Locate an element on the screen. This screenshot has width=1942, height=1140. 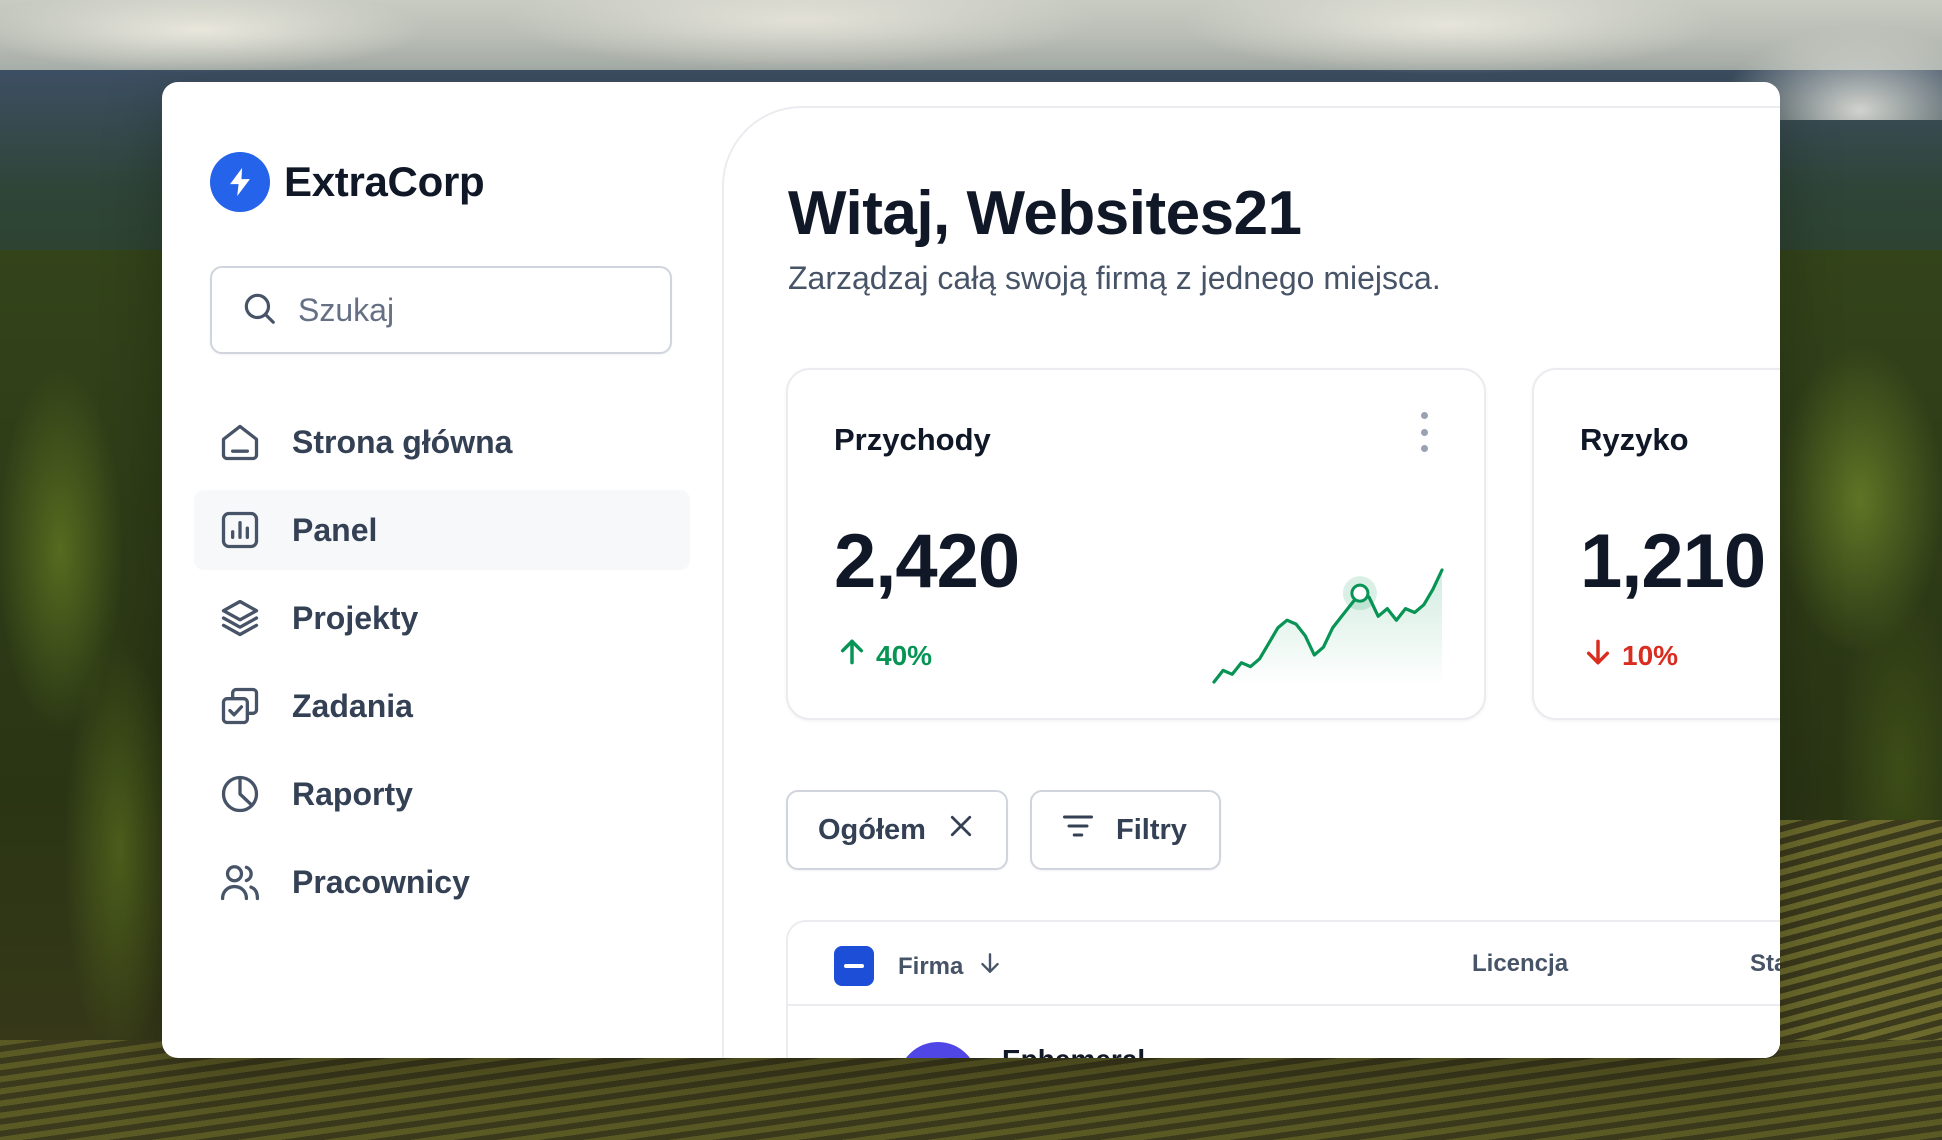
lightning-bolt-icon is located at coordinates (240, 182).